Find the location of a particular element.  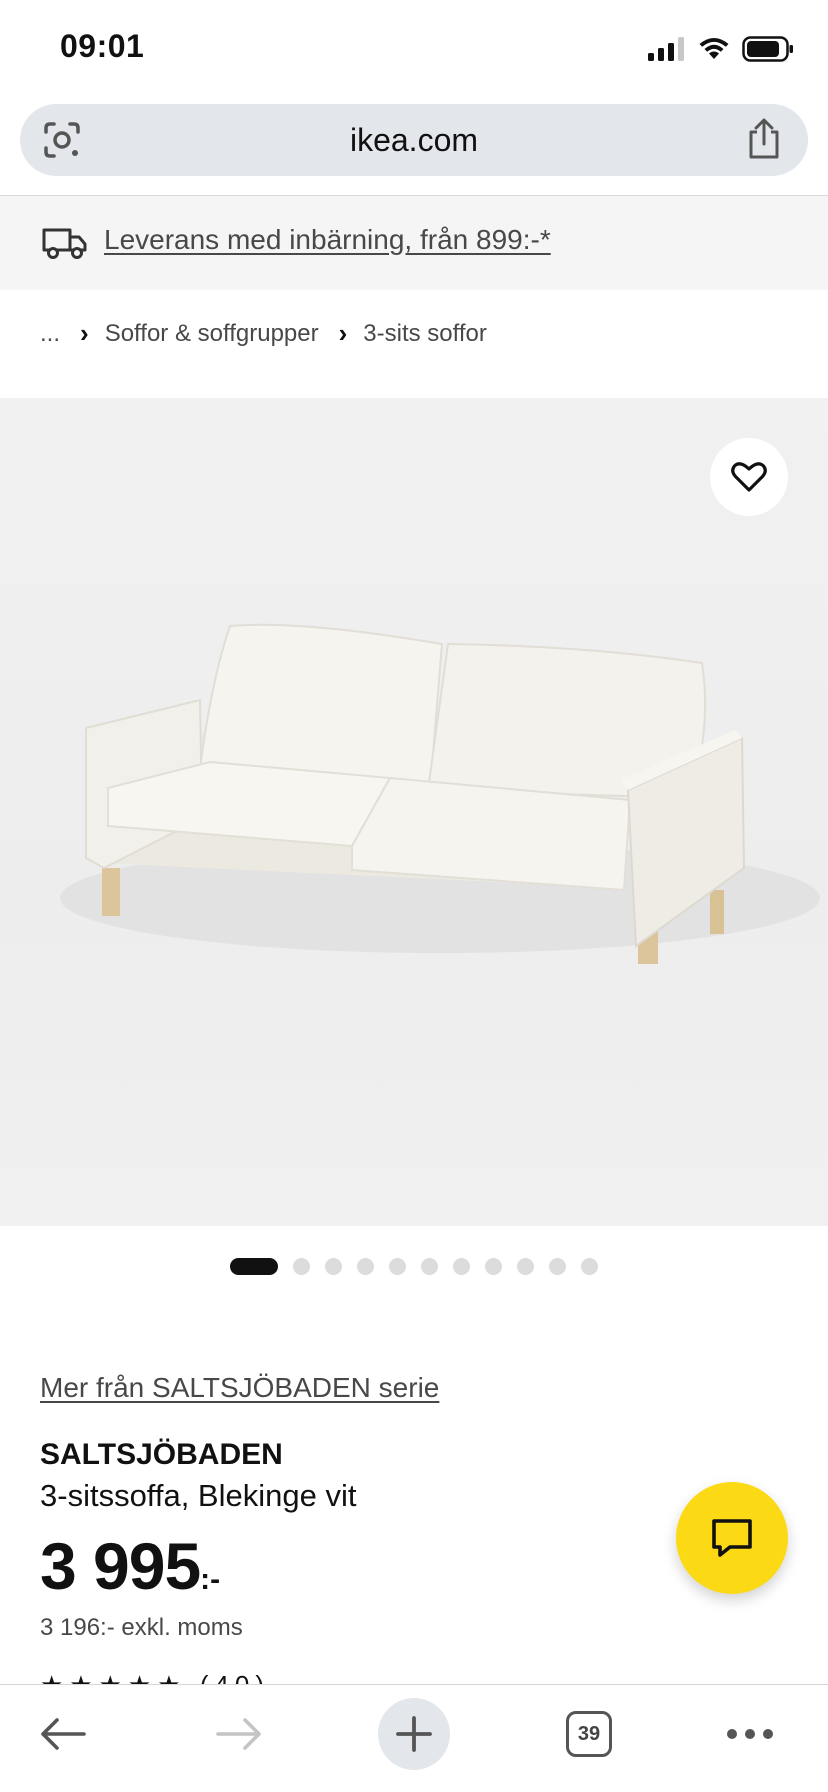

product-description: 3-sitssoffa, Blekinge vit is located at coordinates (198, 1495).